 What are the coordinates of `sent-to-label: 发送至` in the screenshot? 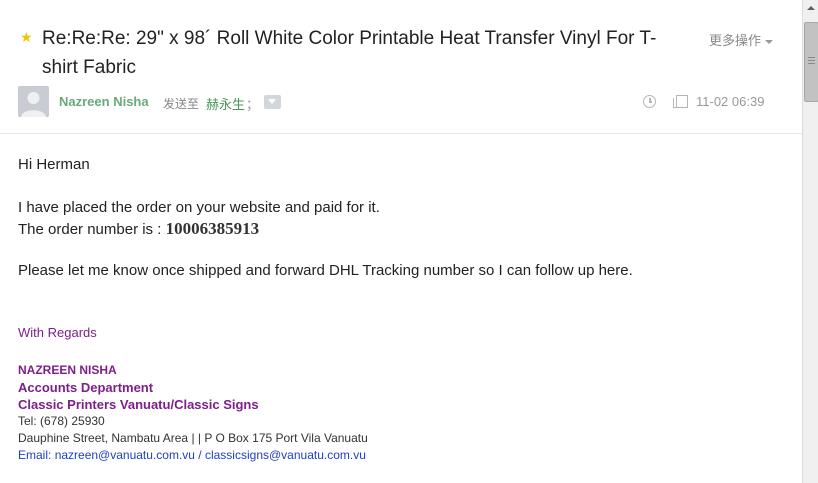 It's located at (181, 104).